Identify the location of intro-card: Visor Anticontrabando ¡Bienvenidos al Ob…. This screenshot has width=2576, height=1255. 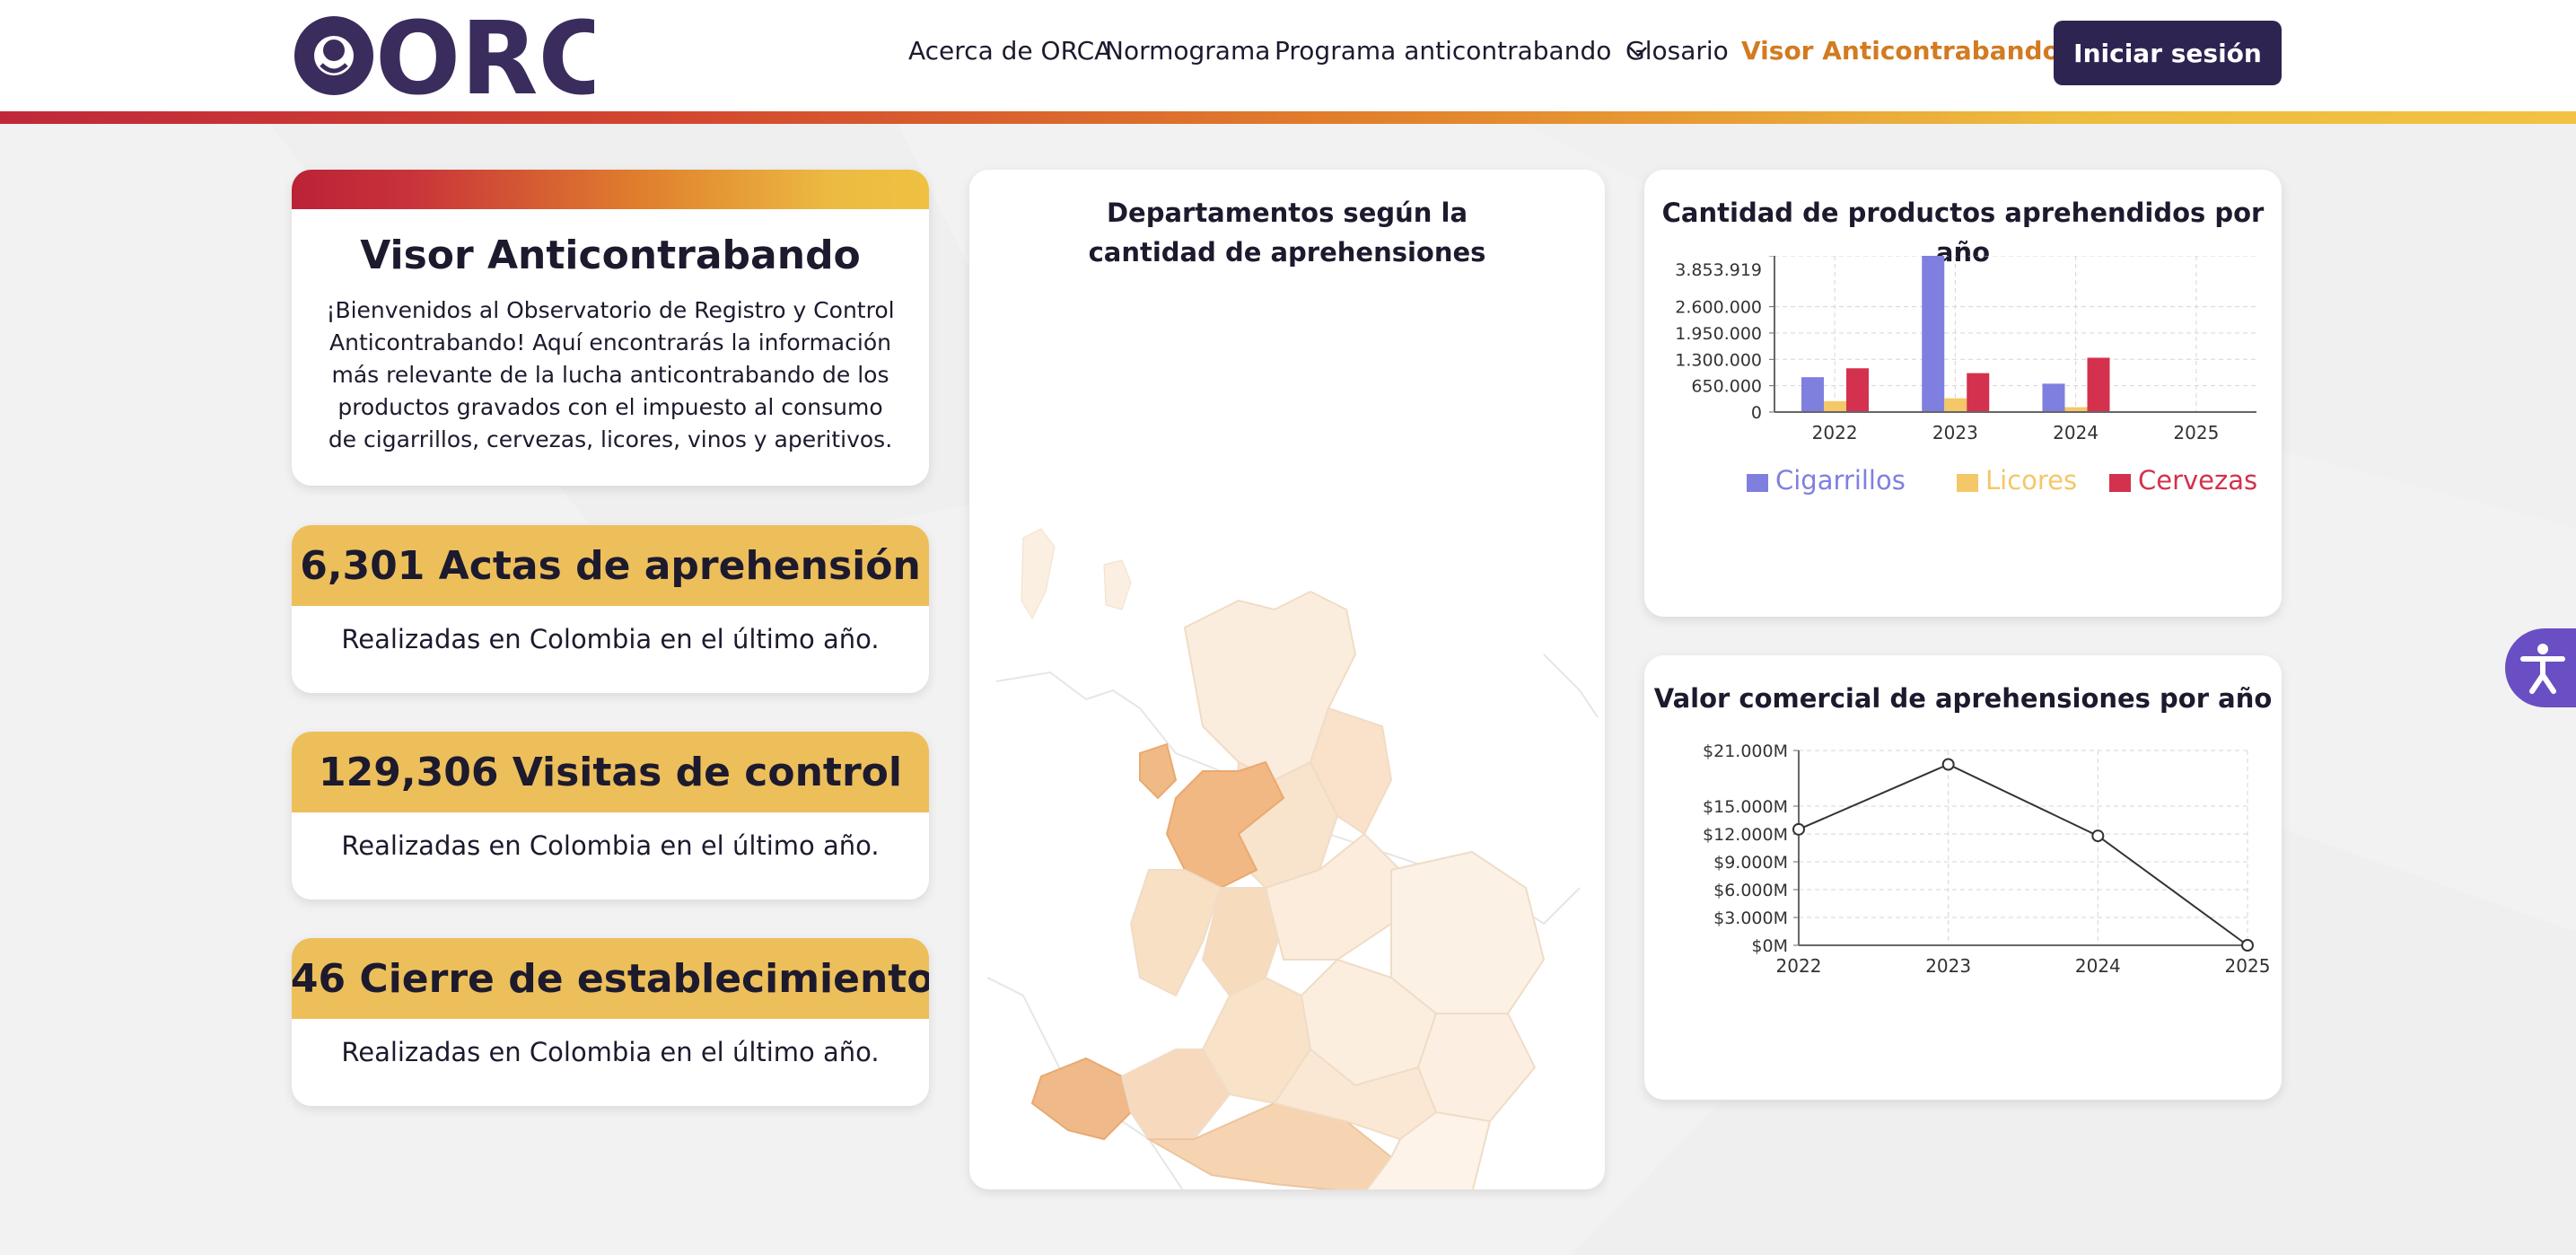
(610, 328).